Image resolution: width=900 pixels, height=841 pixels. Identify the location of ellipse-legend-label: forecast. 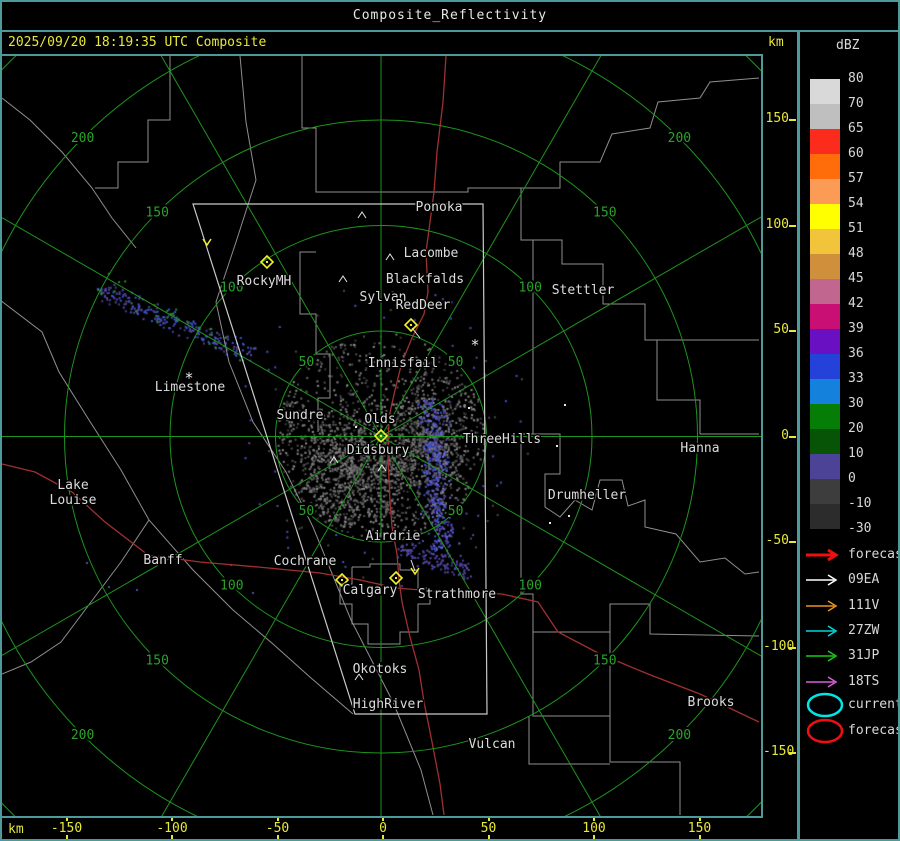
(873, 730).